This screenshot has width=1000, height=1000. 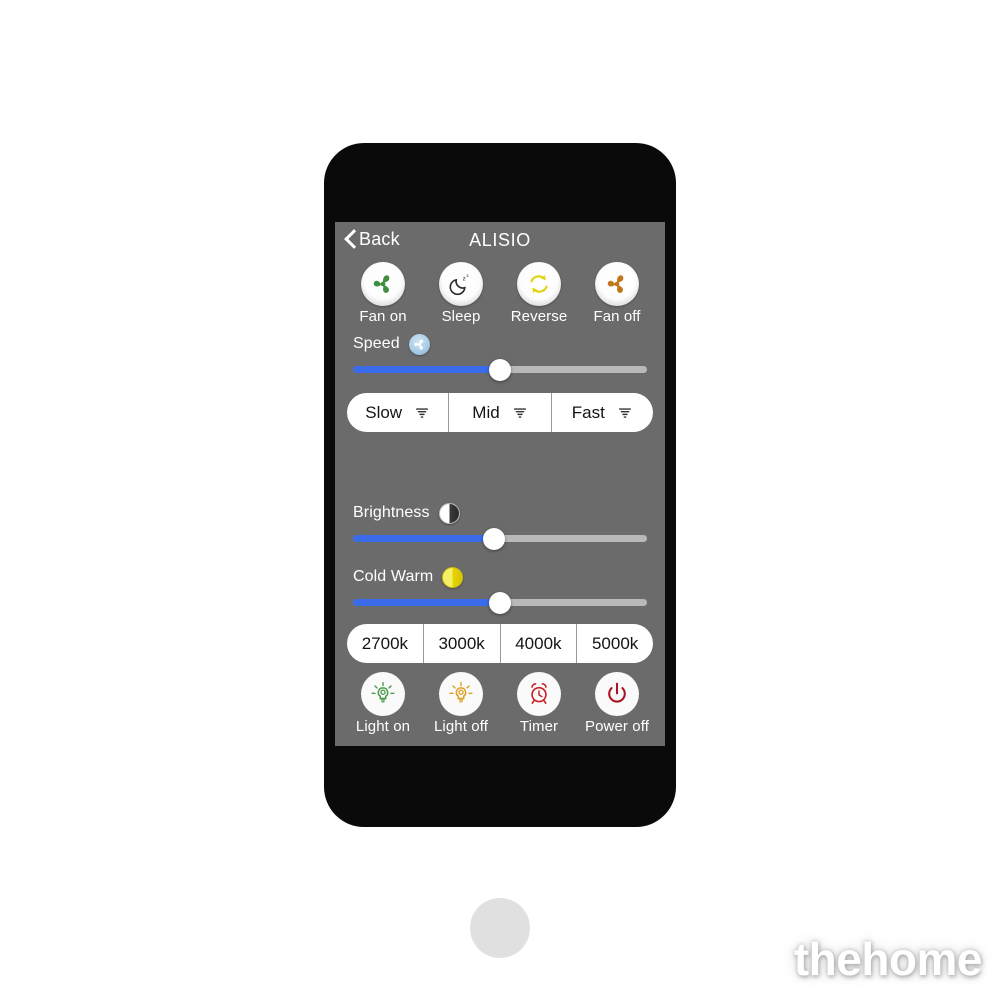 I want to click on fan-on-button: Fan on, so click(x=383, y=293).